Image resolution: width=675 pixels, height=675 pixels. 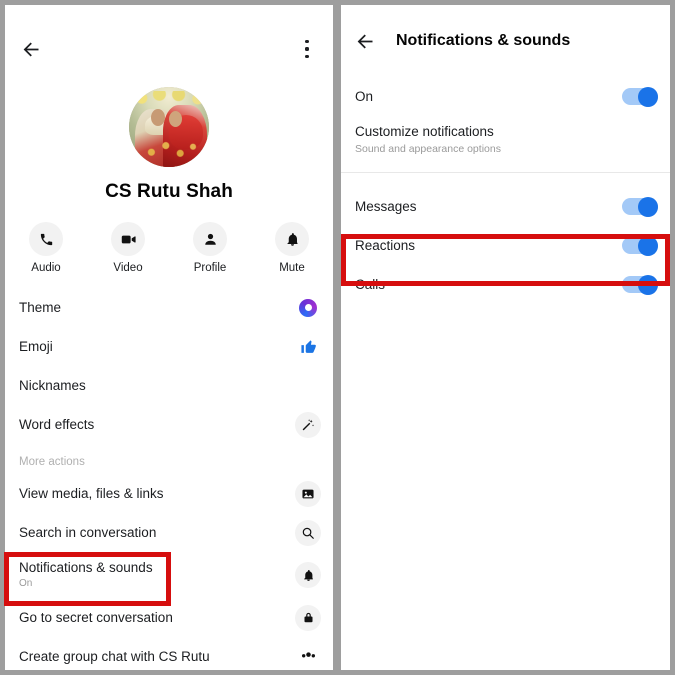 I want to click on quick-action-audio: Audio, so click(x=46, y=248).